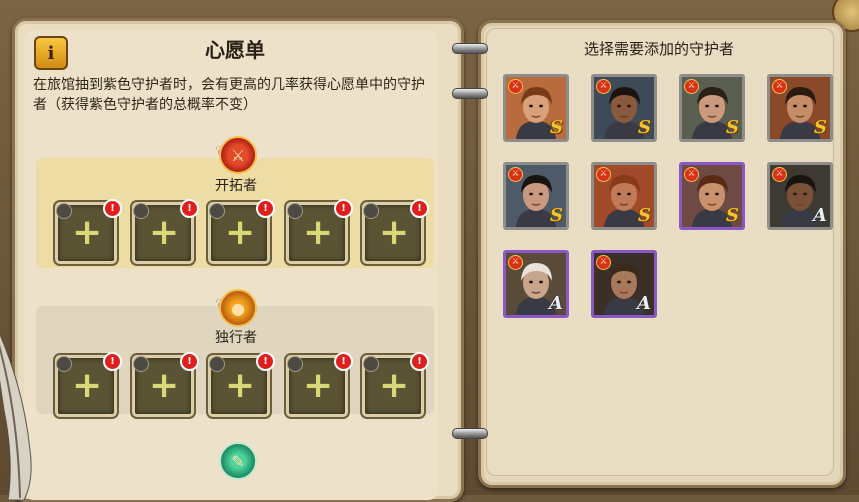 This screenshot has height=502, width=859. I want to click on loner-emblem-icon: ●, so click(238, 308).